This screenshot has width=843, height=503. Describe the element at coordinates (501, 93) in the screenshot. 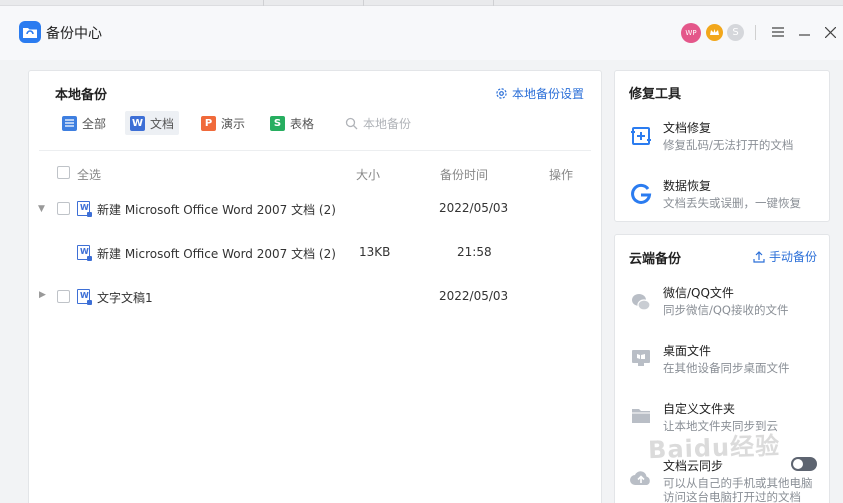

I see `gear-icon` at that location.